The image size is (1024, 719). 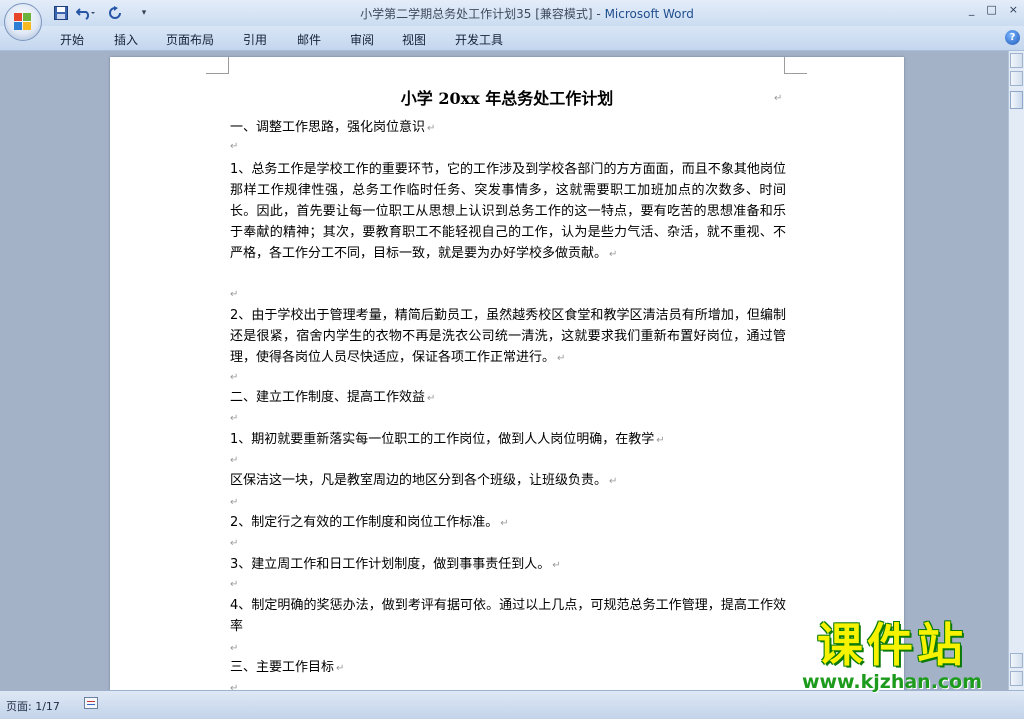 I want to click on tab-references: 引用, so click(x=255, y=39).